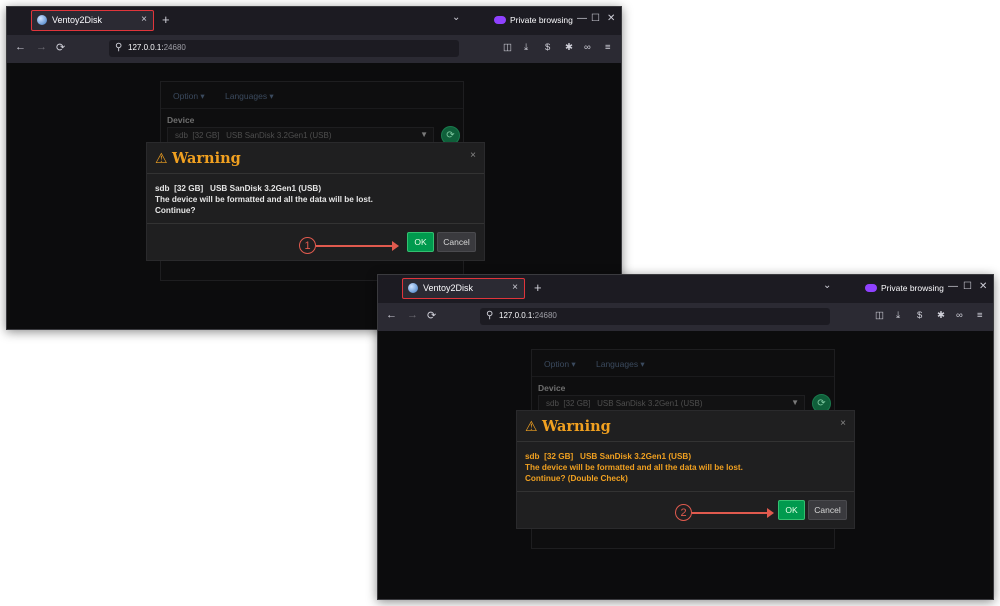  Describe the element at coordinates (307, 245) in the screenshot. I see `step-badge-1: 1` at that location.